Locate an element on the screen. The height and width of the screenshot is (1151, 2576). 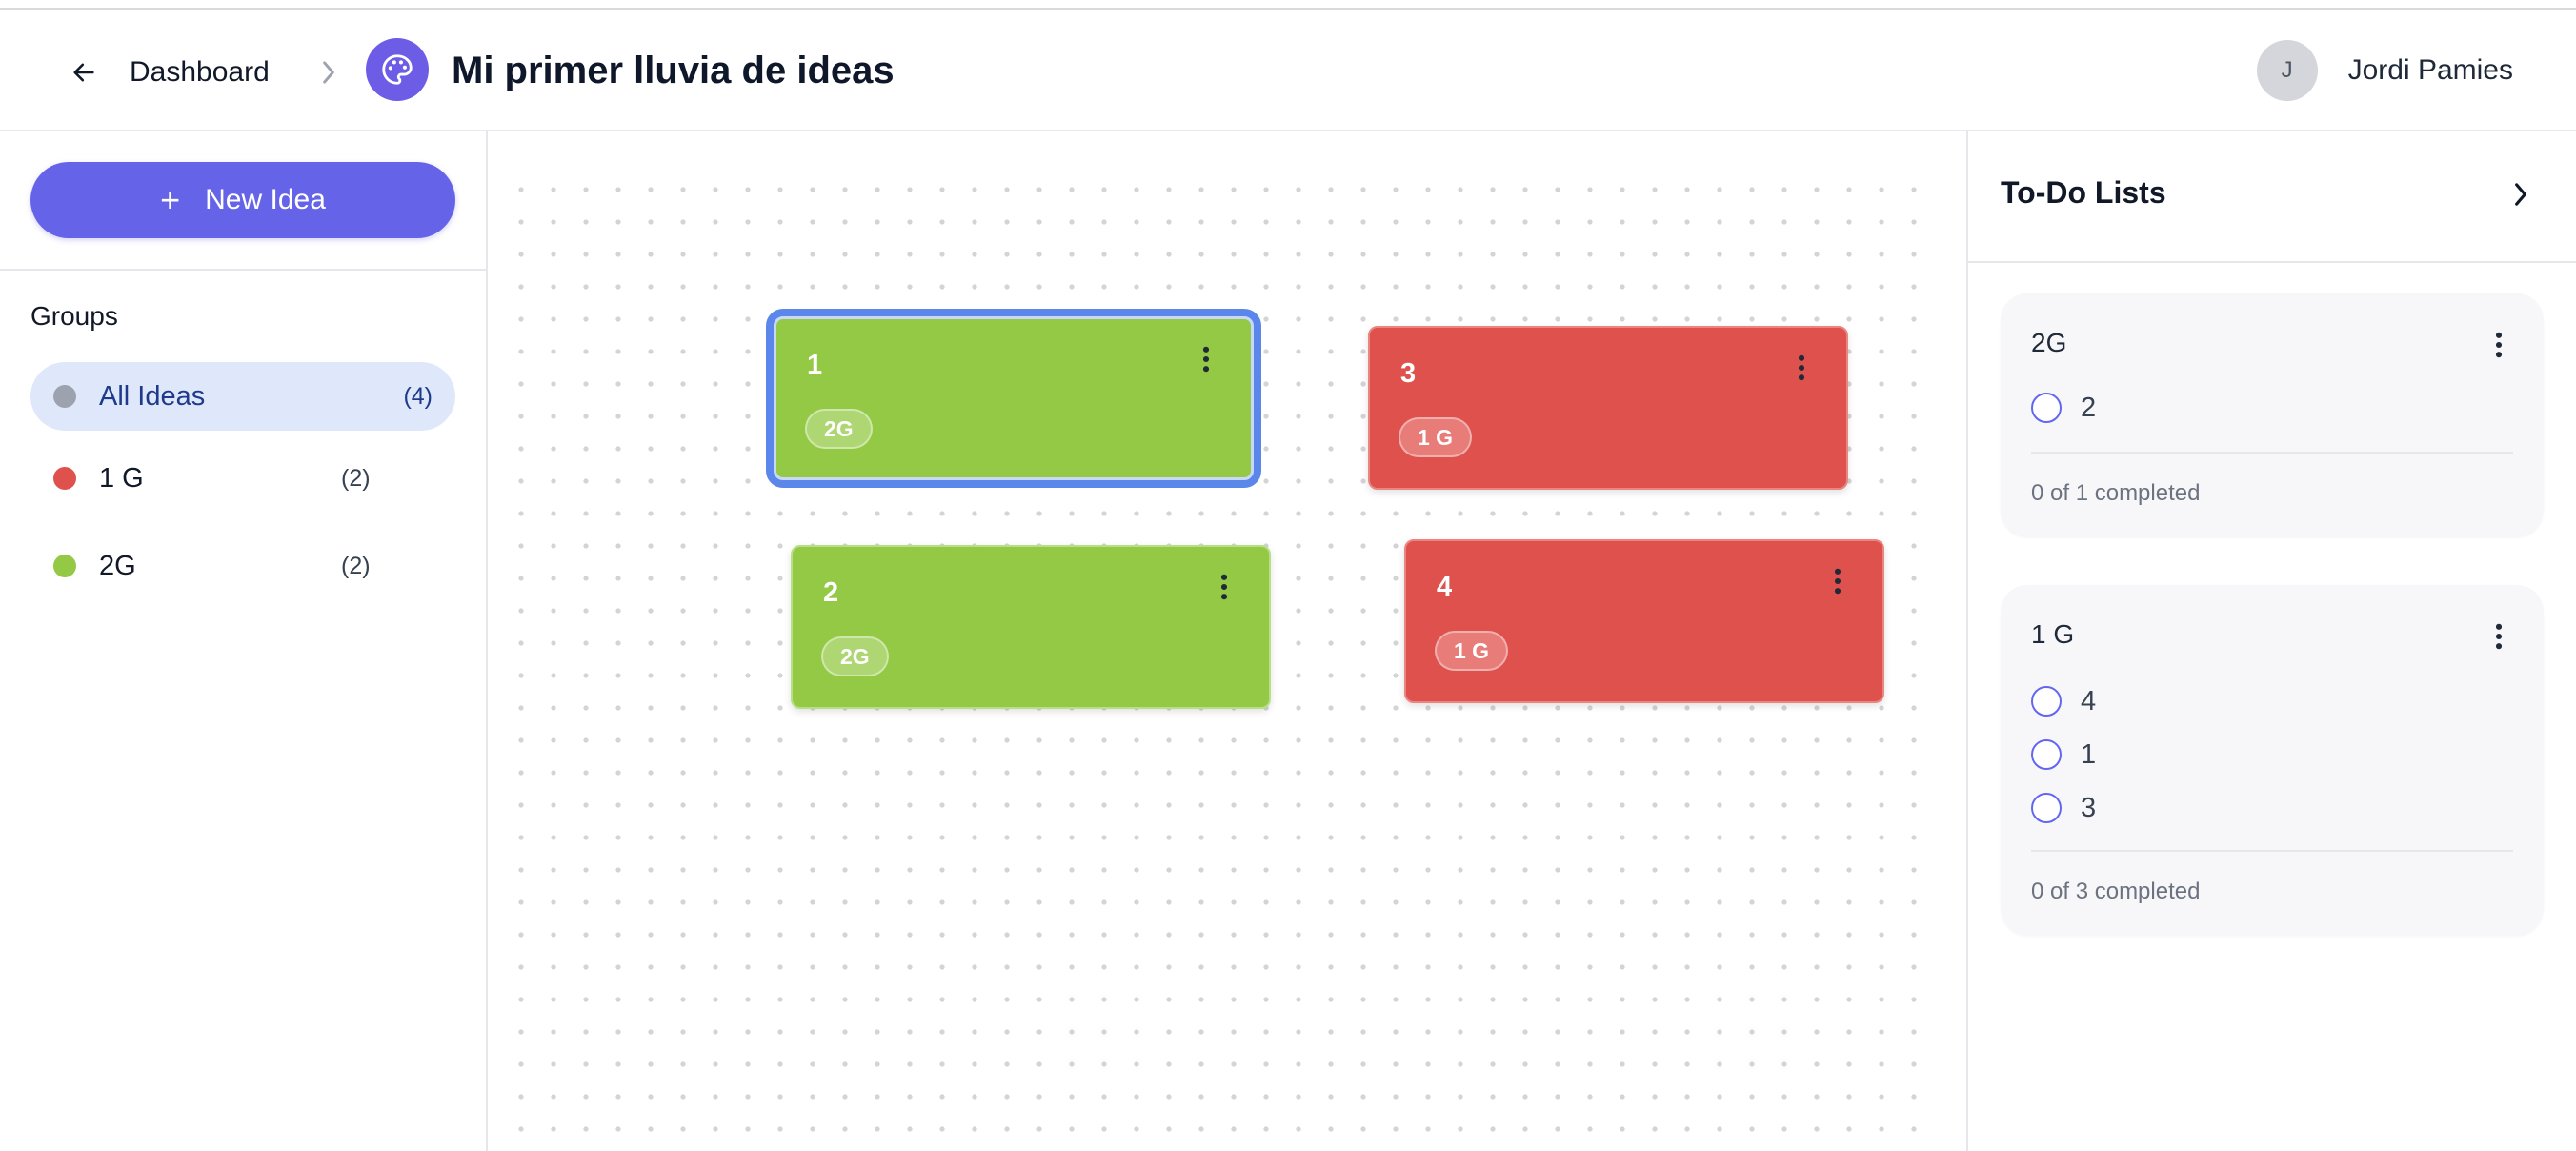
idea-title: 1 is located at coordinates (815, 365).